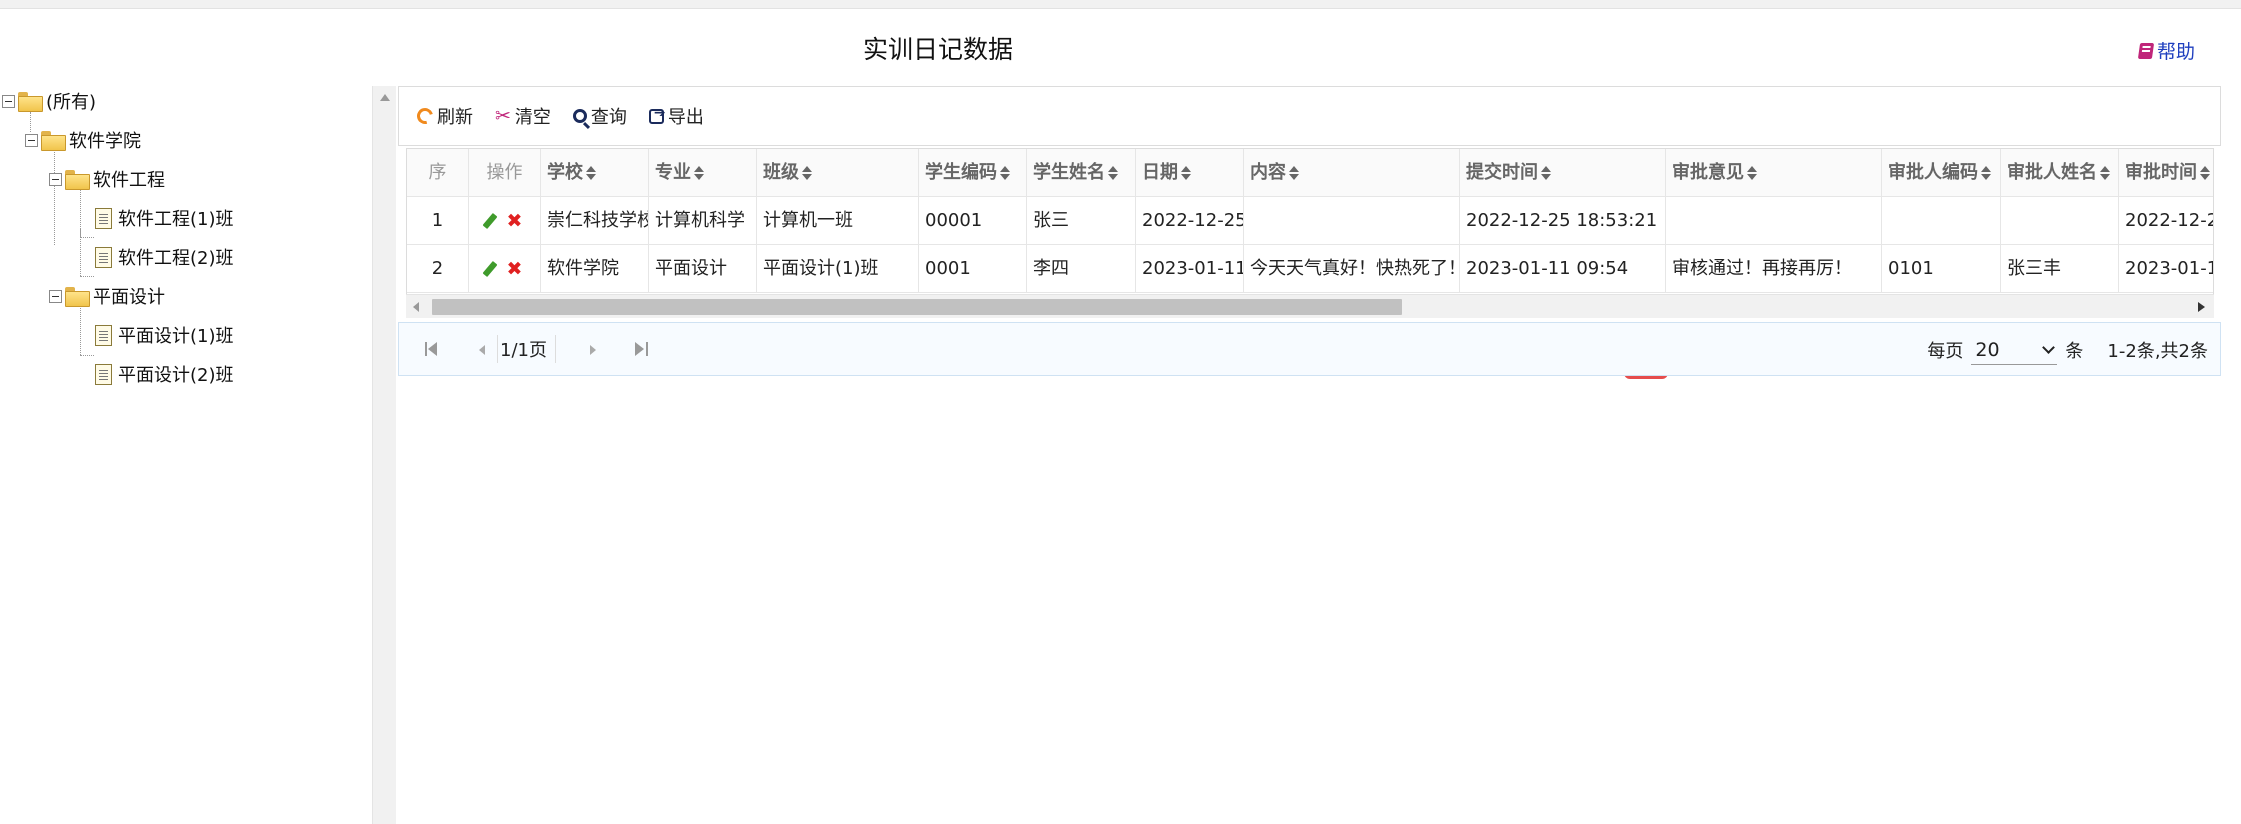 This screenshot has height=824, width=2241. I want to click on help-link: 帮助, so click(2166, 50).